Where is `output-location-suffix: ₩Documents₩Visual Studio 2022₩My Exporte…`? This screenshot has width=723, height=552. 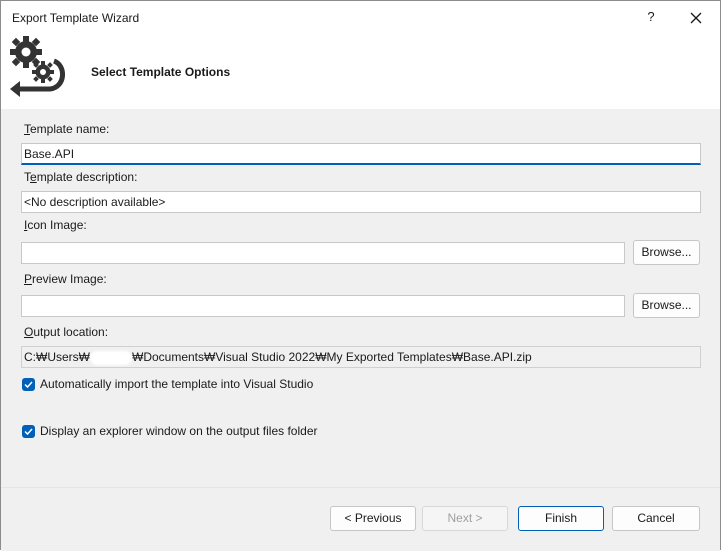
output-location-suffix: ₩Documents₩Visual Studio 2022₩My Exporte… is located at coordinates (332, 357).